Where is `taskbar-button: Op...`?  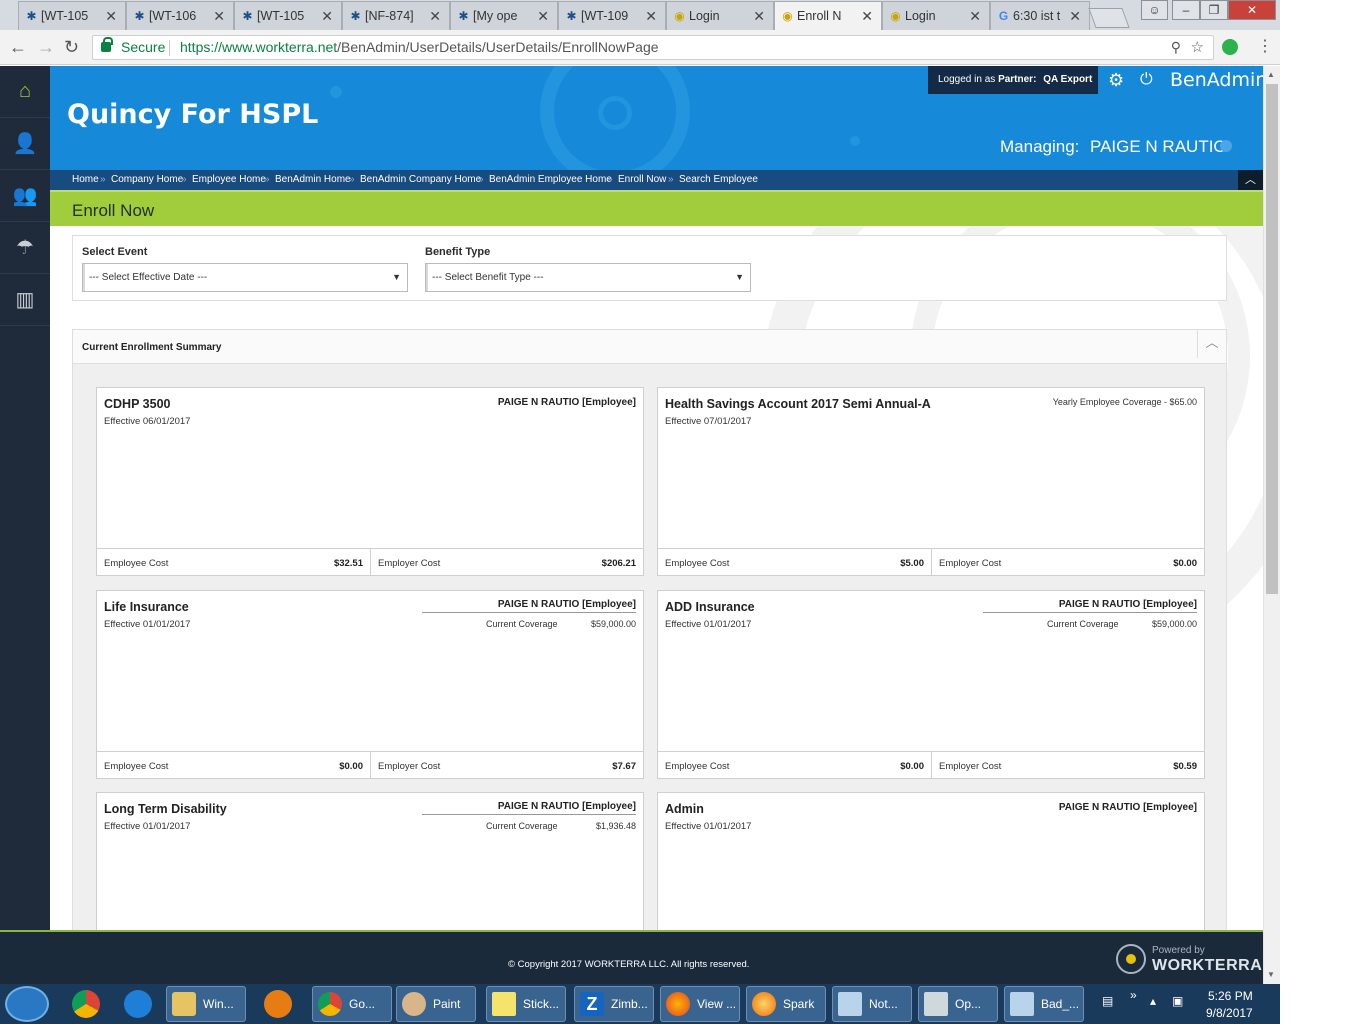
taskbar-button: Op... is located at coordinates (958, 1004).